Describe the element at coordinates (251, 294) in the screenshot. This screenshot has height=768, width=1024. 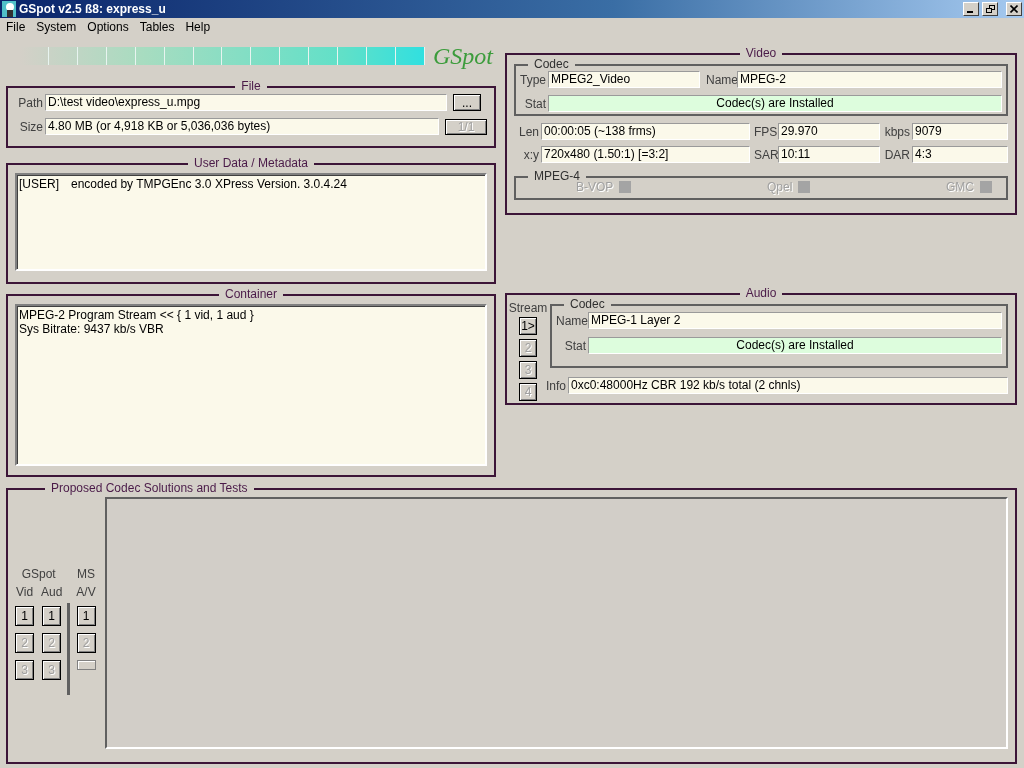
I see `group-title: Container` at that location.